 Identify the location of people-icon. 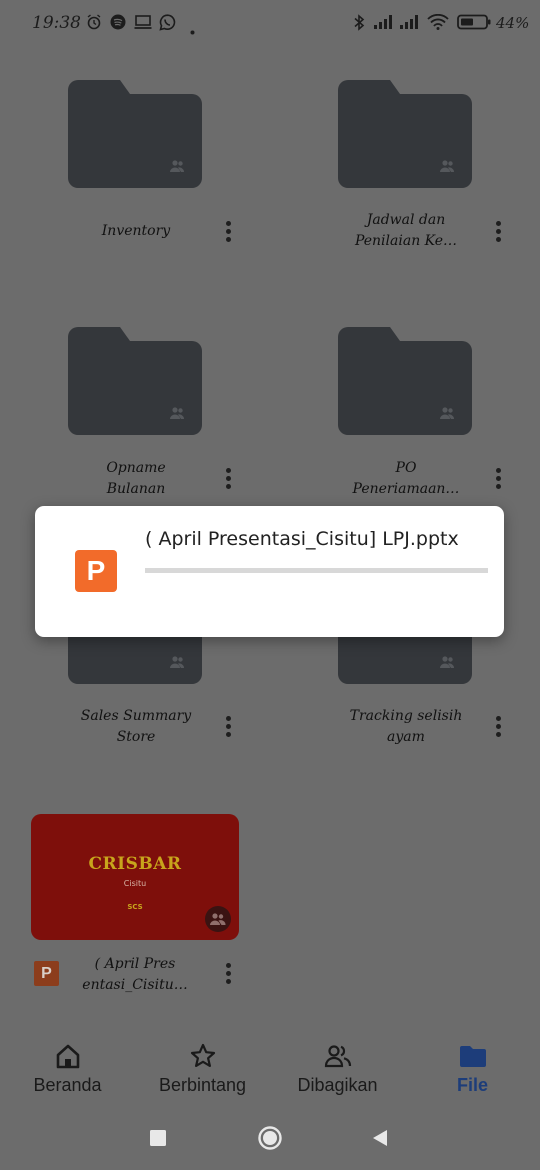
(337, 1056).